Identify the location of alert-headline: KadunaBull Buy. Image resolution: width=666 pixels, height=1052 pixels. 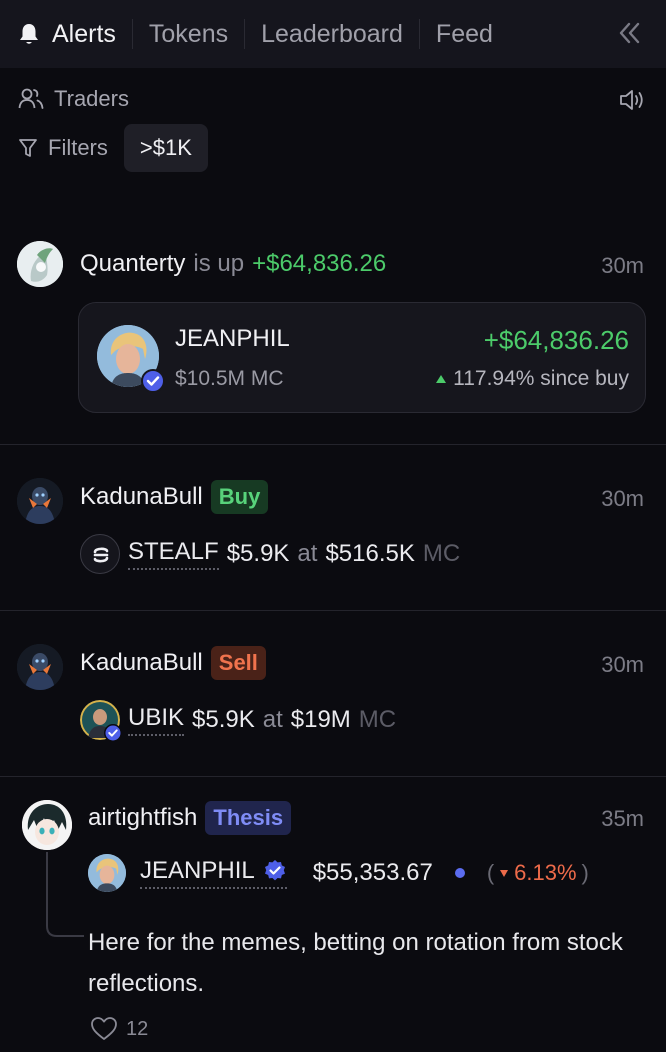
(174, 497).